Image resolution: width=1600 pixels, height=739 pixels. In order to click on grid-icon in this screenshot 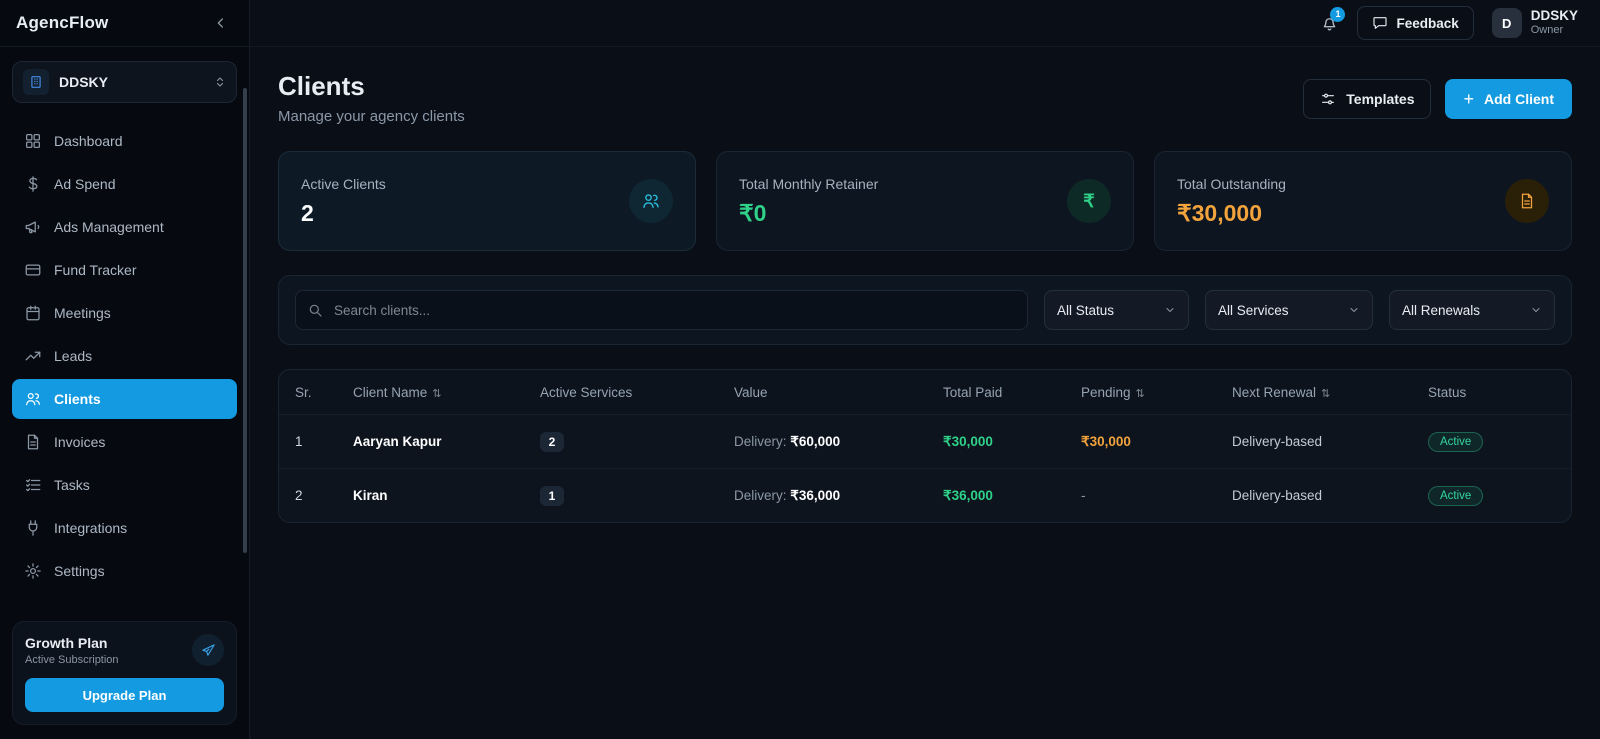, I will do `click(33, 141)`.